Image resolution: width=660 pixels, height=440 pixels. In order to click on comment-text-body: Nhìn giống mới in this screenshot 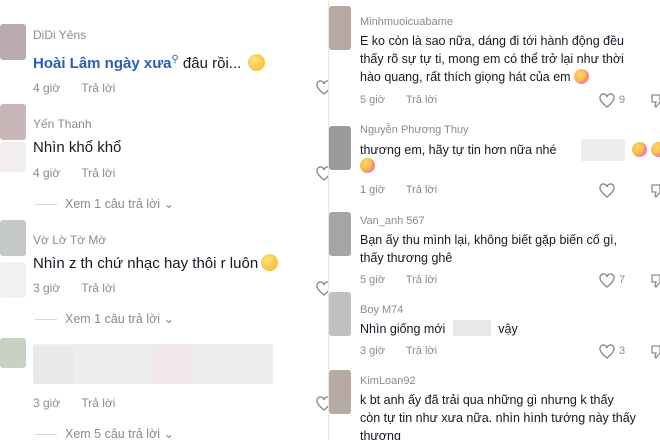, I will do `click(403, 329)`.